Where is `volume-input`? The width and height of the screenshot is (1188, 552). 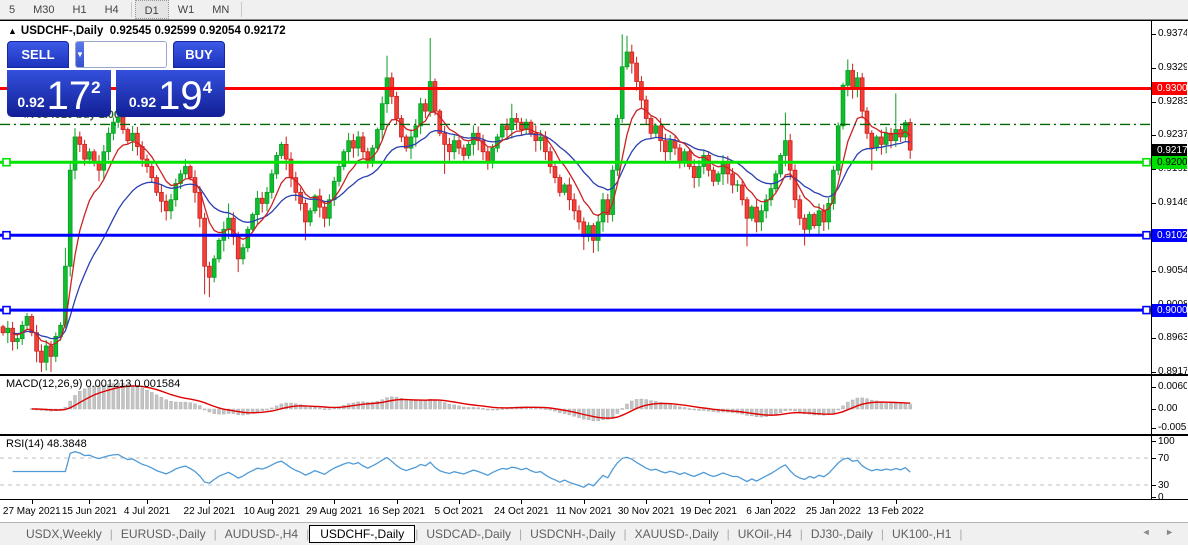
volume-input is located at coordinates (124, 54).